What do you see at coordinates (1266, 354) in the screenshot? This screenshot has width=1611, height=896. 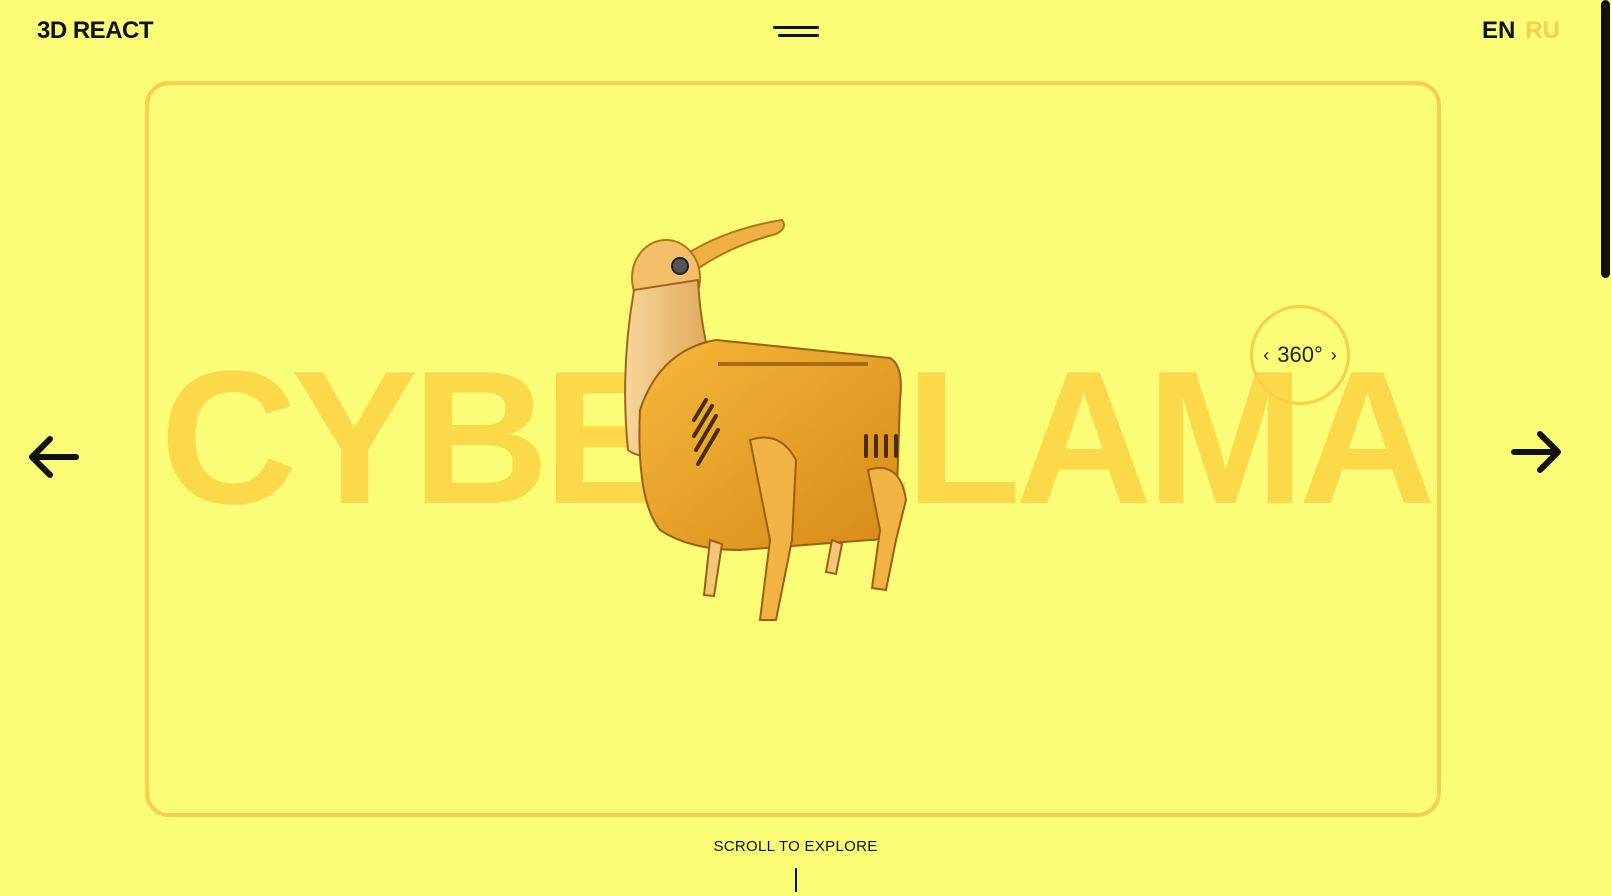 I see `chevron-left-icon: ‹` at bounding box center [1266, 354].